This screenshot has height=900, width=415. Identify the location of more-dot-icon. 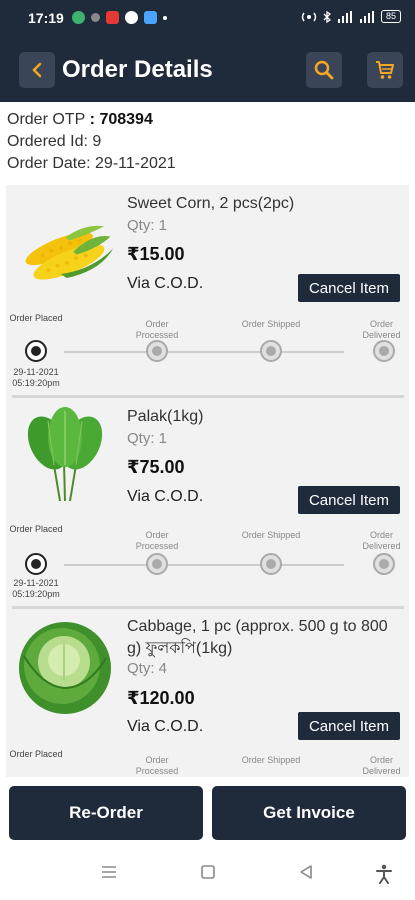
(165, 18).